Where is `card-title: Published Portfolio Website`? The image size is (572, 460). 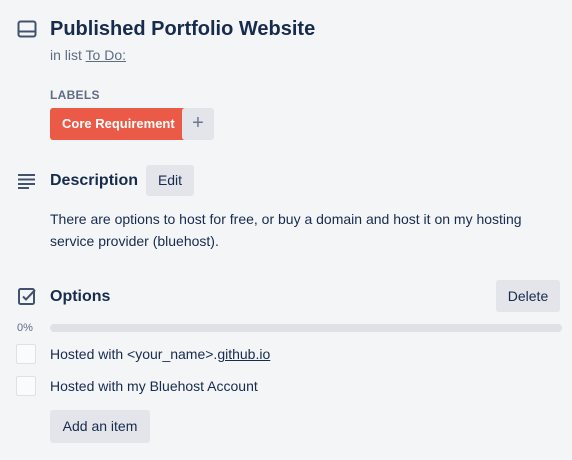 card-title: Published Portfolio Website is located at coordinates (182, 29).